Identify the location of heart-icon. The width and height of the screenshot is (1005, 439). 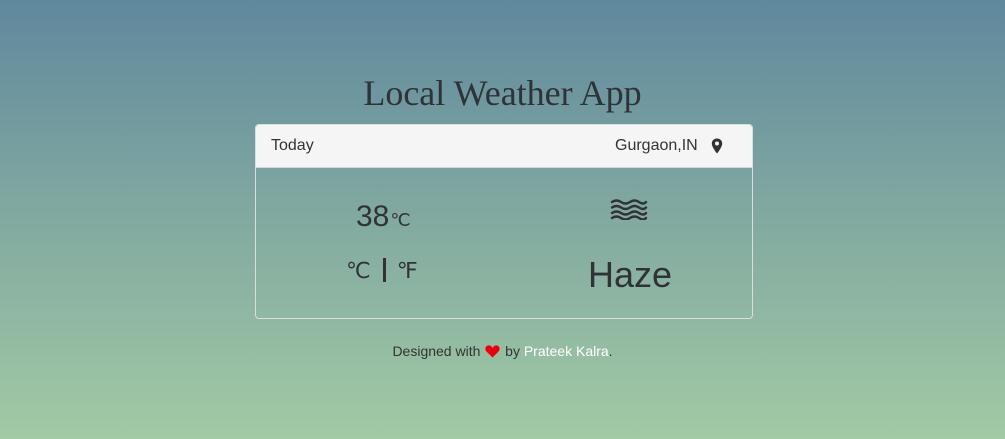
(492, 351).